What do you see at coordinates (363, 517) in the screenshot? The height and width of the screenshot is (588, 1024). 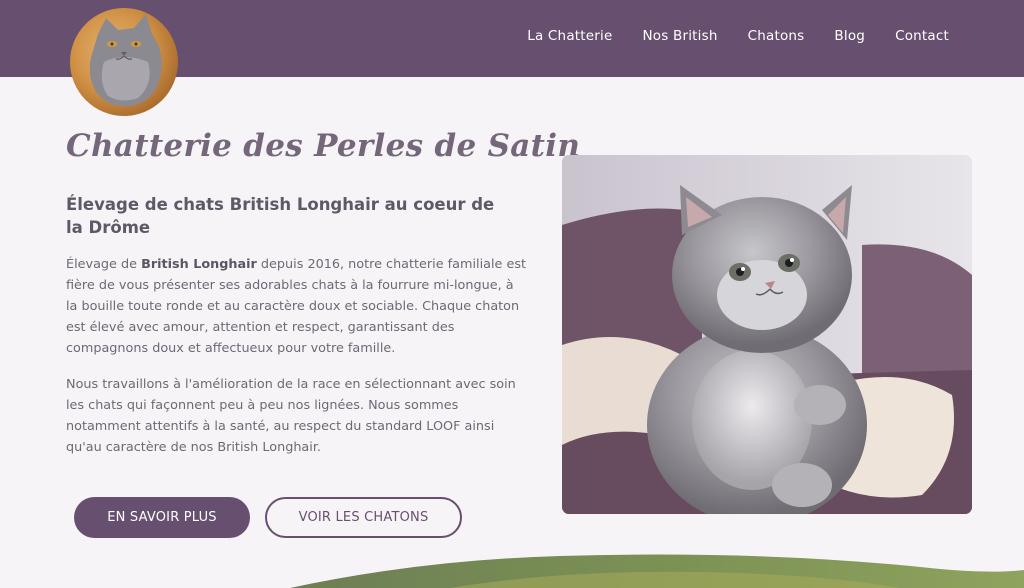 I see `see-kittens-button: VOIR LES CHATONS` at bounding box center [363, 517].